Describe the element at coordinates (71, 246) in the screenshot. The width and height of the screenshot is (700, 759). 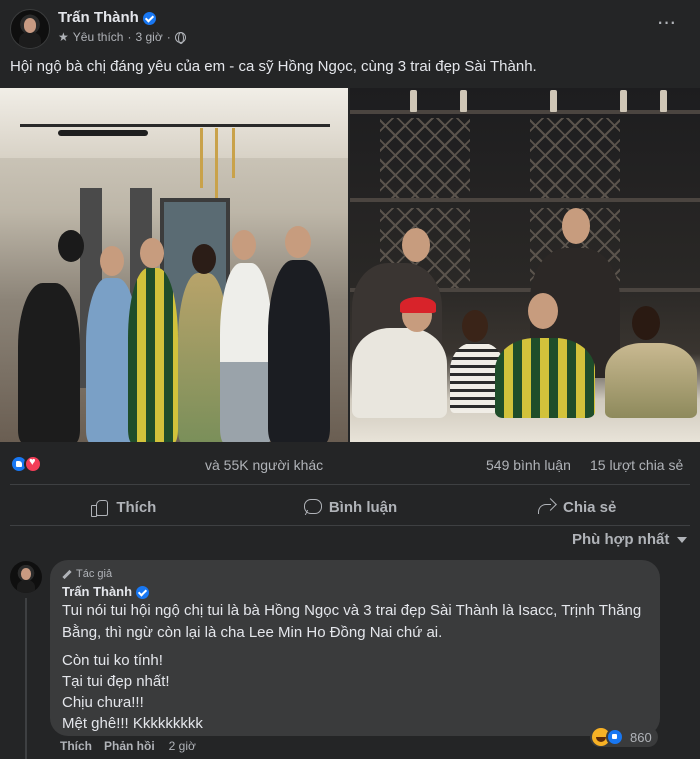
I see `person-1-head` at that location.